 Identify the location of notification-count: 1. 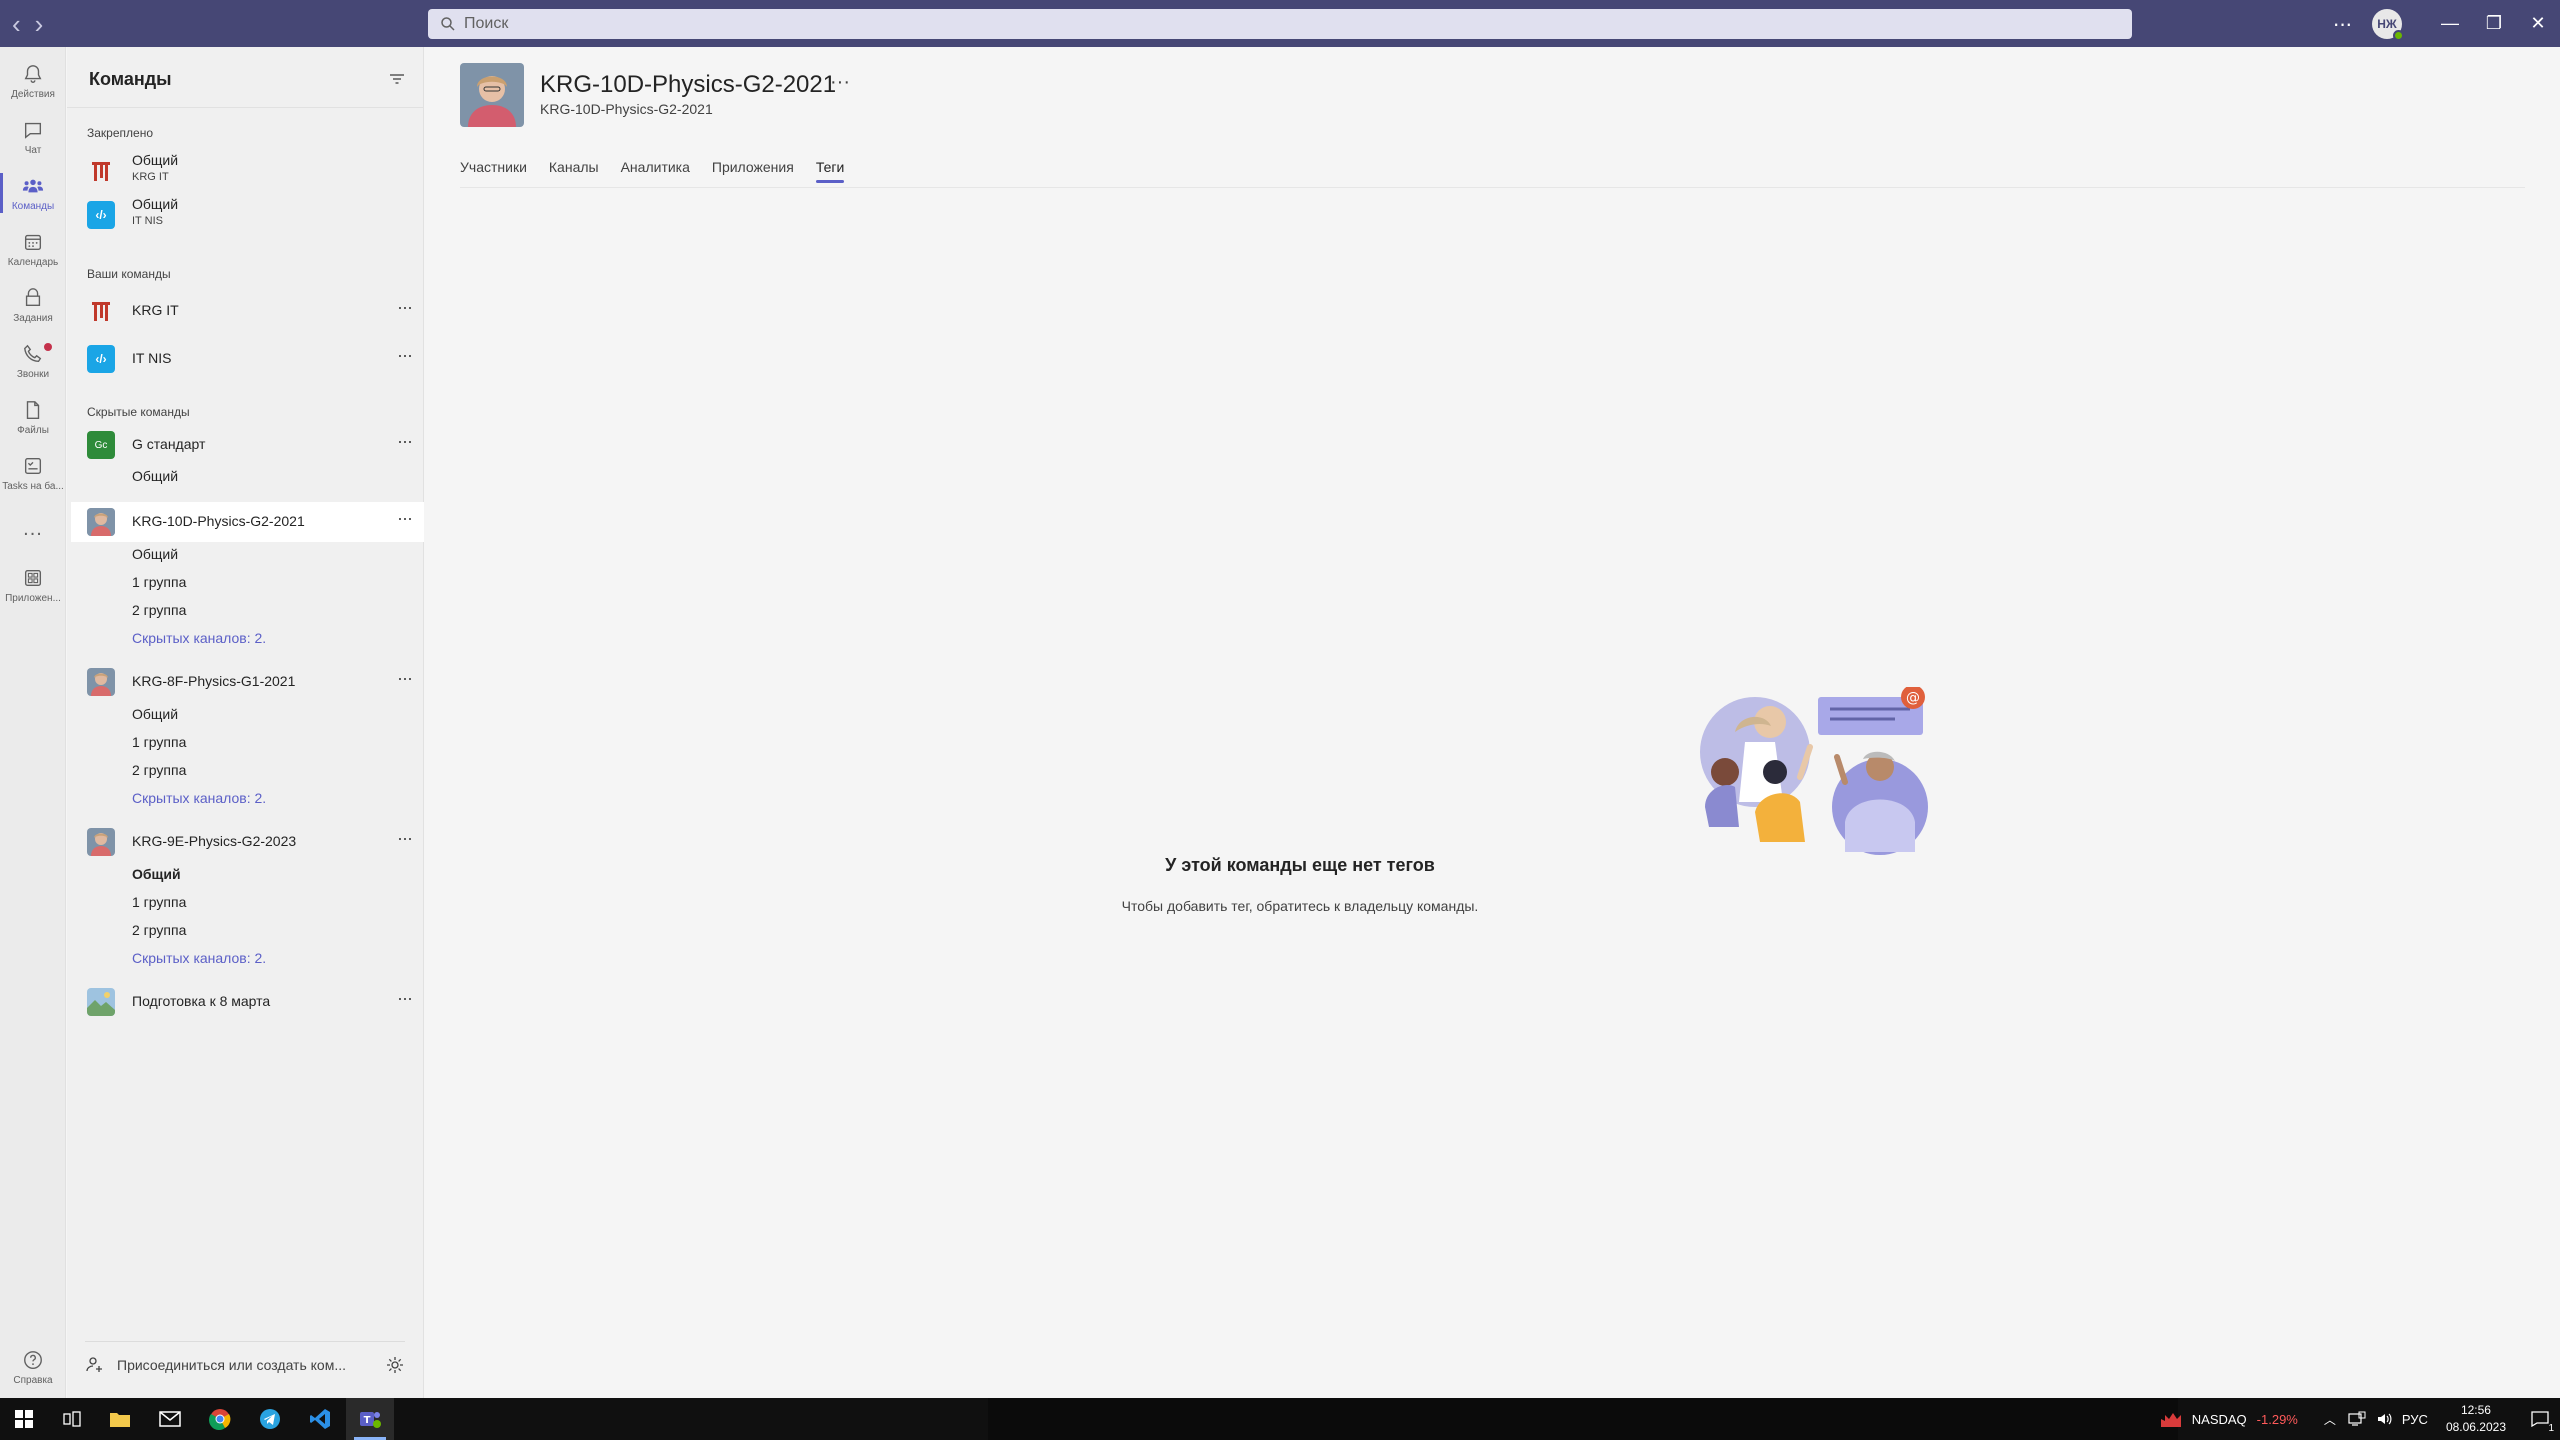
(2551, 1428).